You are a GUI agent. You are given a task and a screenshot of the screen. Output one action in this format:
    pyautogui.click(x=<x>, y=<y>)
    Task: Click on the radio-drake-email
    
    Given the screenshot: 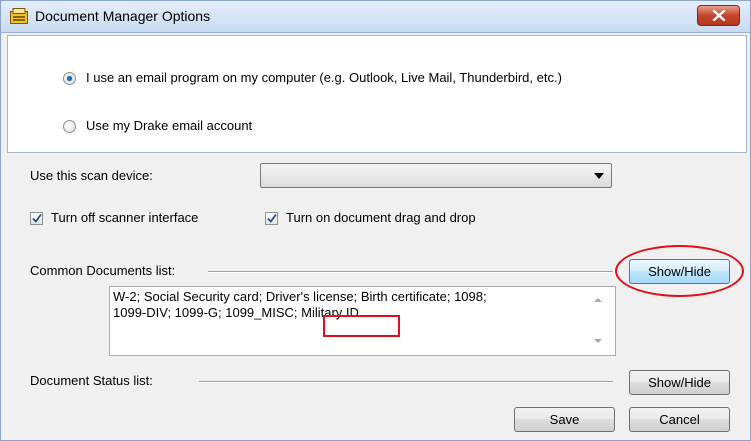 What is the action you would take?
    pyautogui.click(x=69, y=126)
    